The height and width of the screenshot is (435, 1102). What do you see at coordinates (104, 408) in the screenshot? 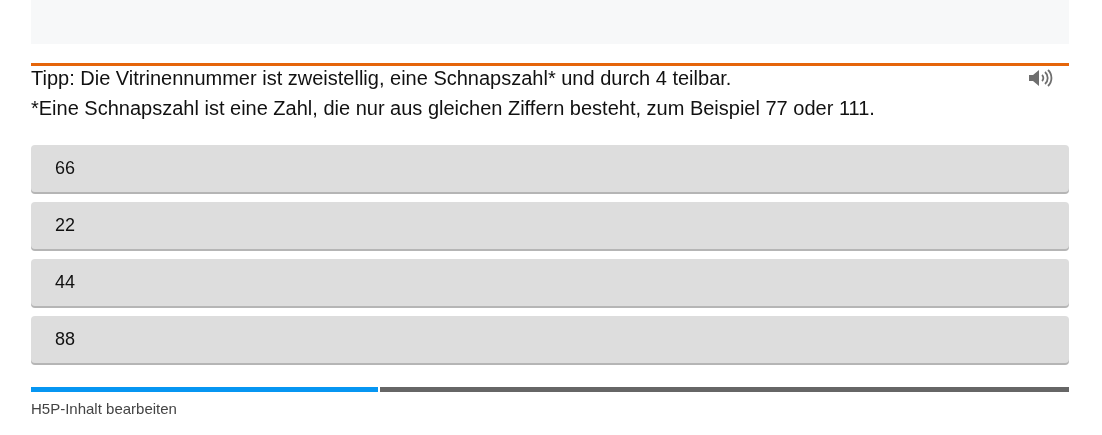
I see `edit-link: H5P-Inhalt bearbeiten` at bounding box center [104, 408].